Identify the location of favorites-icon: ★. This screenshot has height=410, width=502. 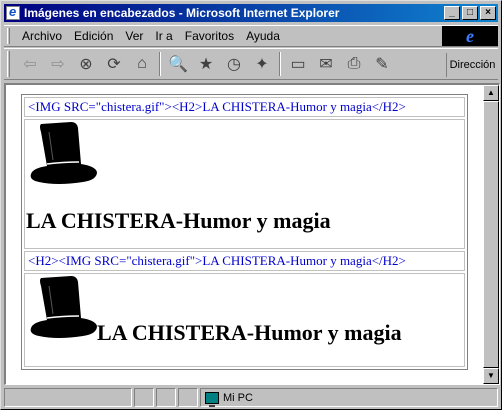
(206, 64).